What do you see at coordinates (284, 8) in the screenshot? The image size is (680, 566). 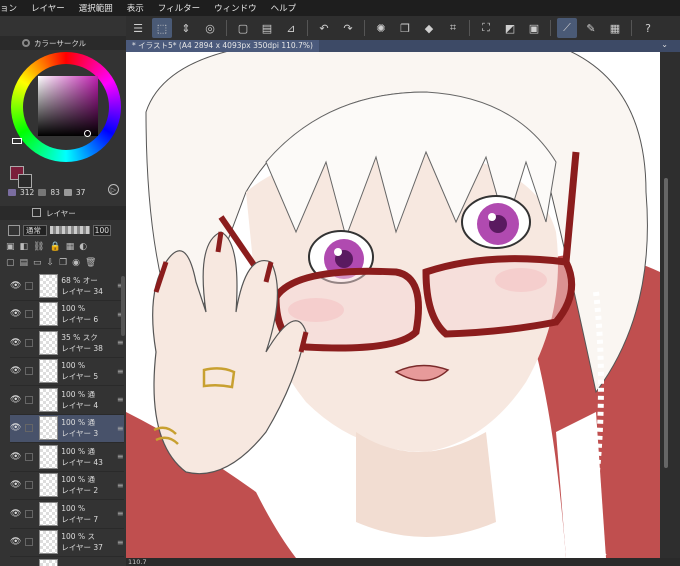 I see `menu-item-help: ヘルプ` at bounding box center [284, 8].